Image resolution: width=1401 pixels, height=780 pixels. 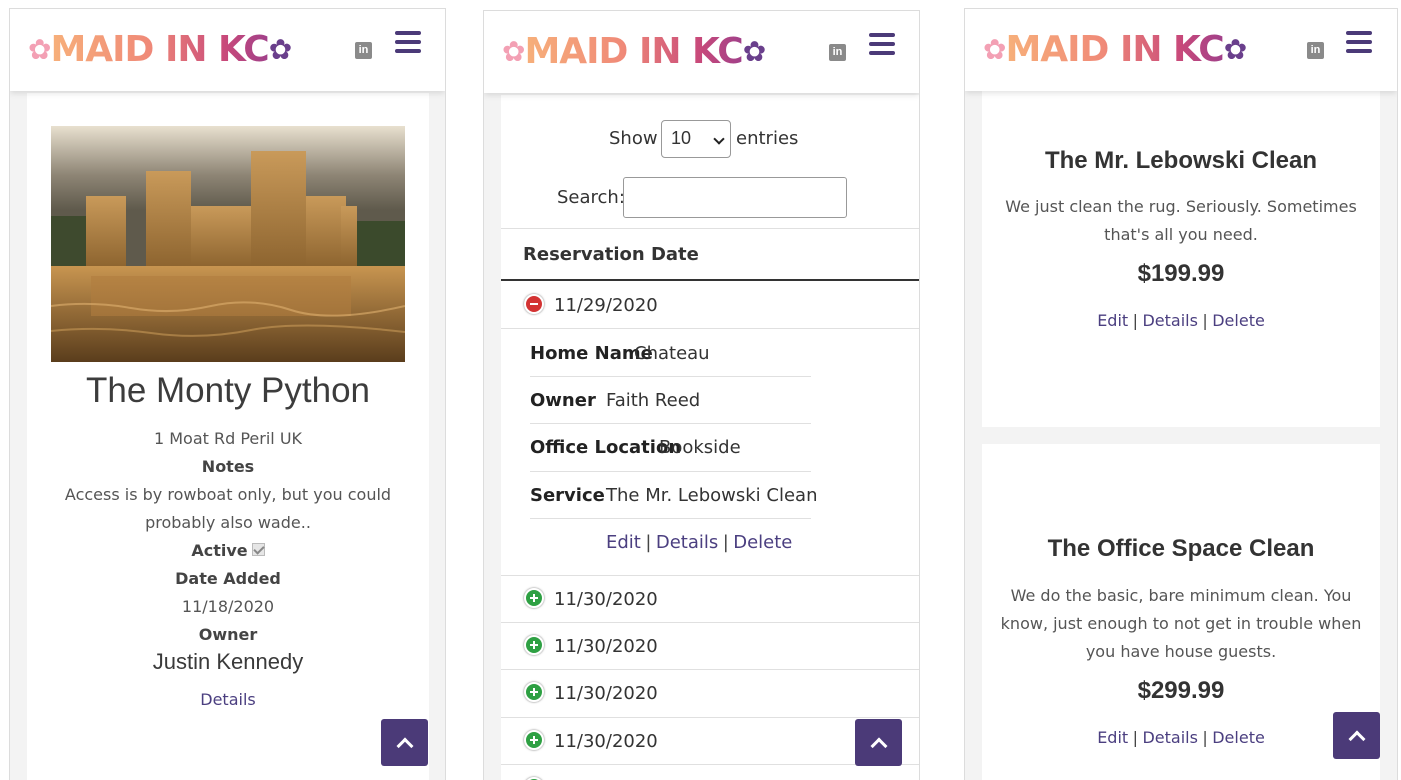 I want to click on home-photo, so click(x=228, y=244).